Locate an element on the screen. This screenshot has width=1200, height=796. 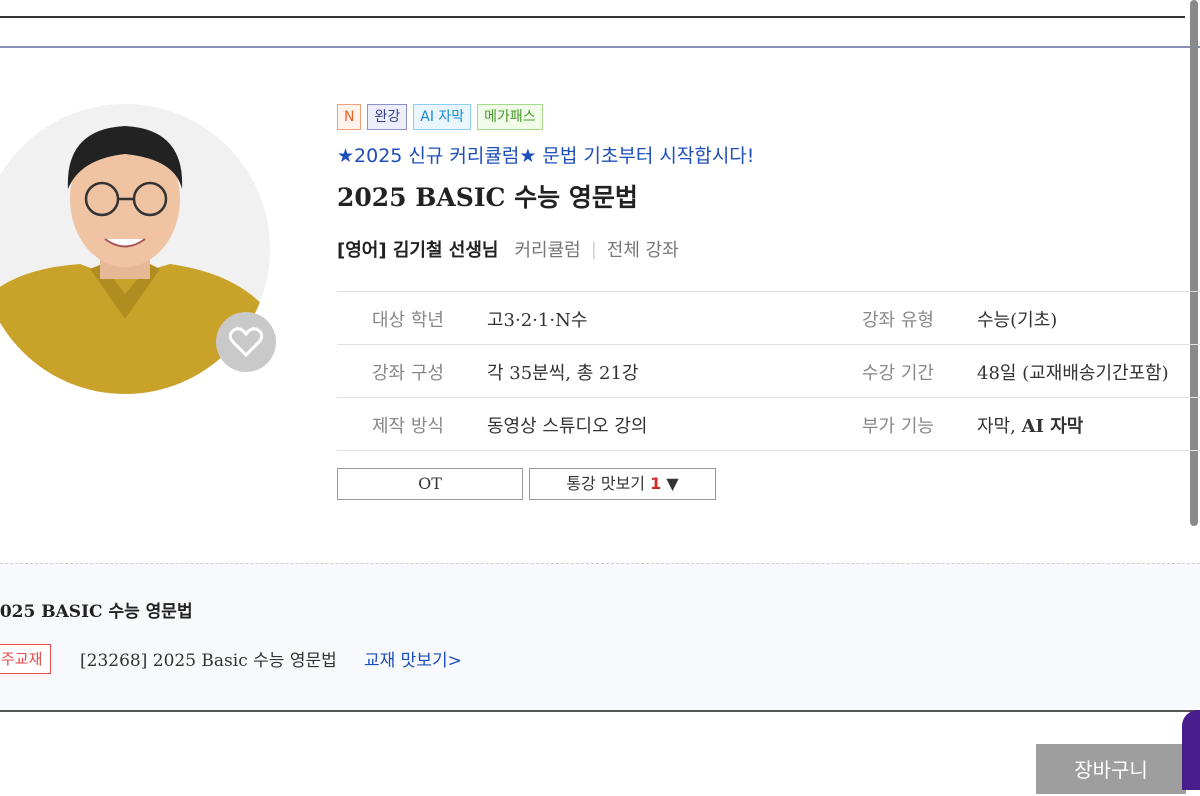
curriculum-link: 커리큘럼 is located at coordinates (547, 249).